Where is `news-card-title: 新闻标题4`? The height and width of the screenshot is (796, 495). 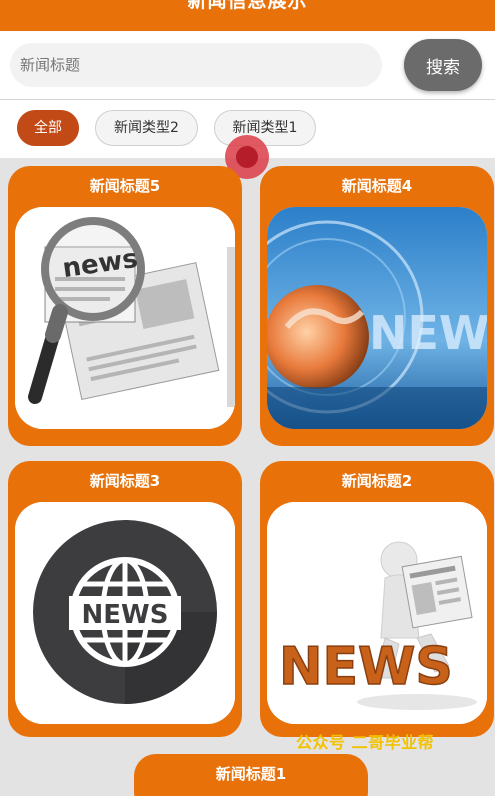
news-card-title: 新闻标题4 is located at coordinates (377, 186).